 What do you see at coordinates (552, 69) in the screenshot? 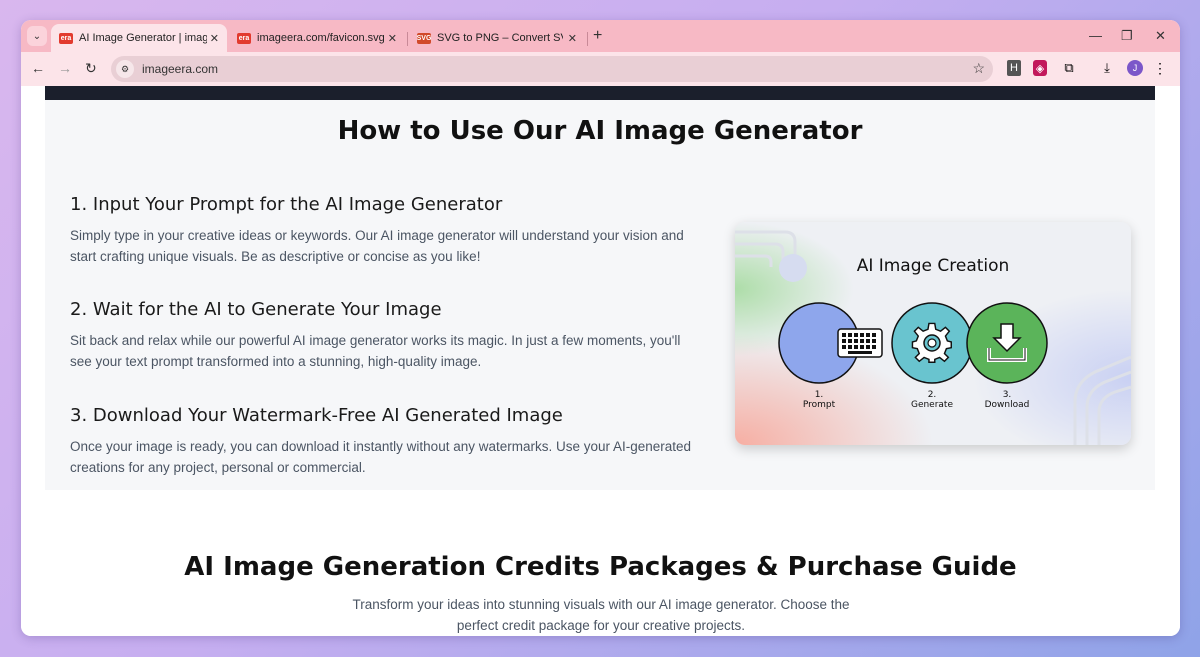
I see `address-bar: ⚙ imageera.com ☆` at bounding box center [552, 69].